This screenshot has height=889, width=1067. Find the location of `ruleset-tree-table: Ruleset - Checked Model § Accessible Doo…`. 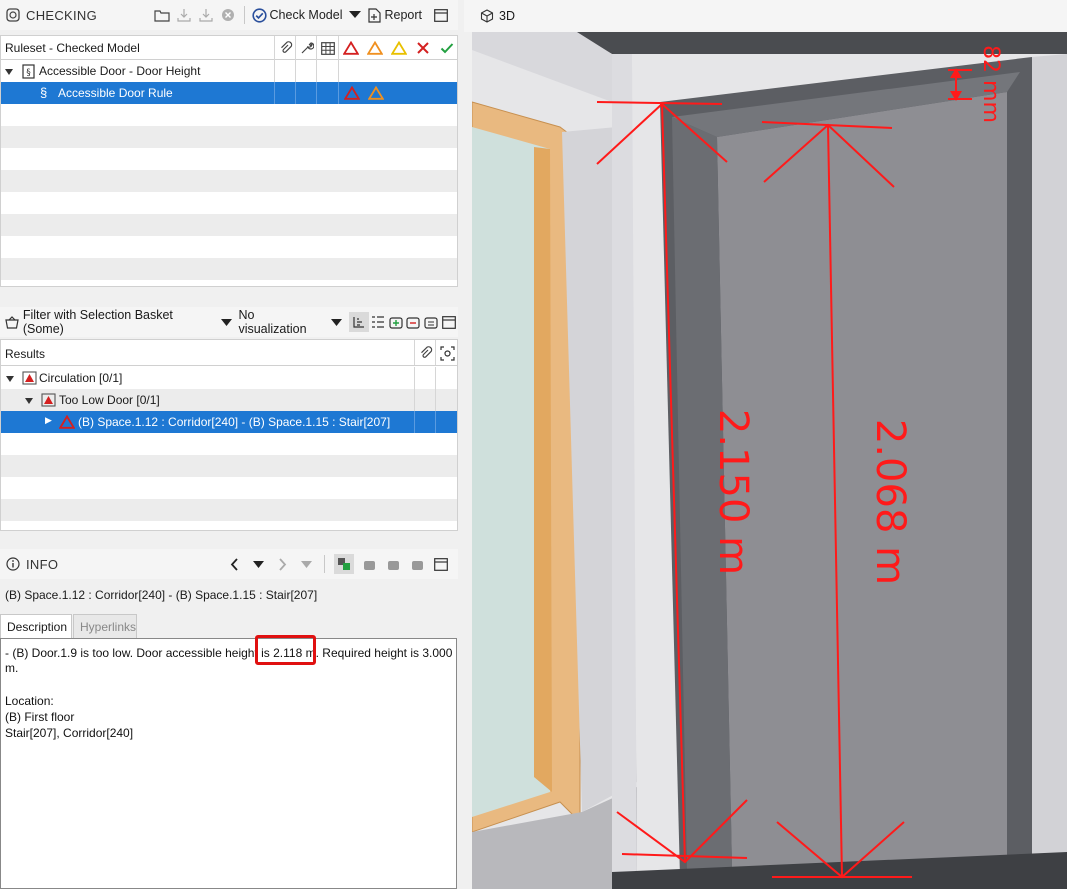

ruleset-tree-table: Ruleset - Checked Model § Accessible Doo… is located at coordinates (229, 161).